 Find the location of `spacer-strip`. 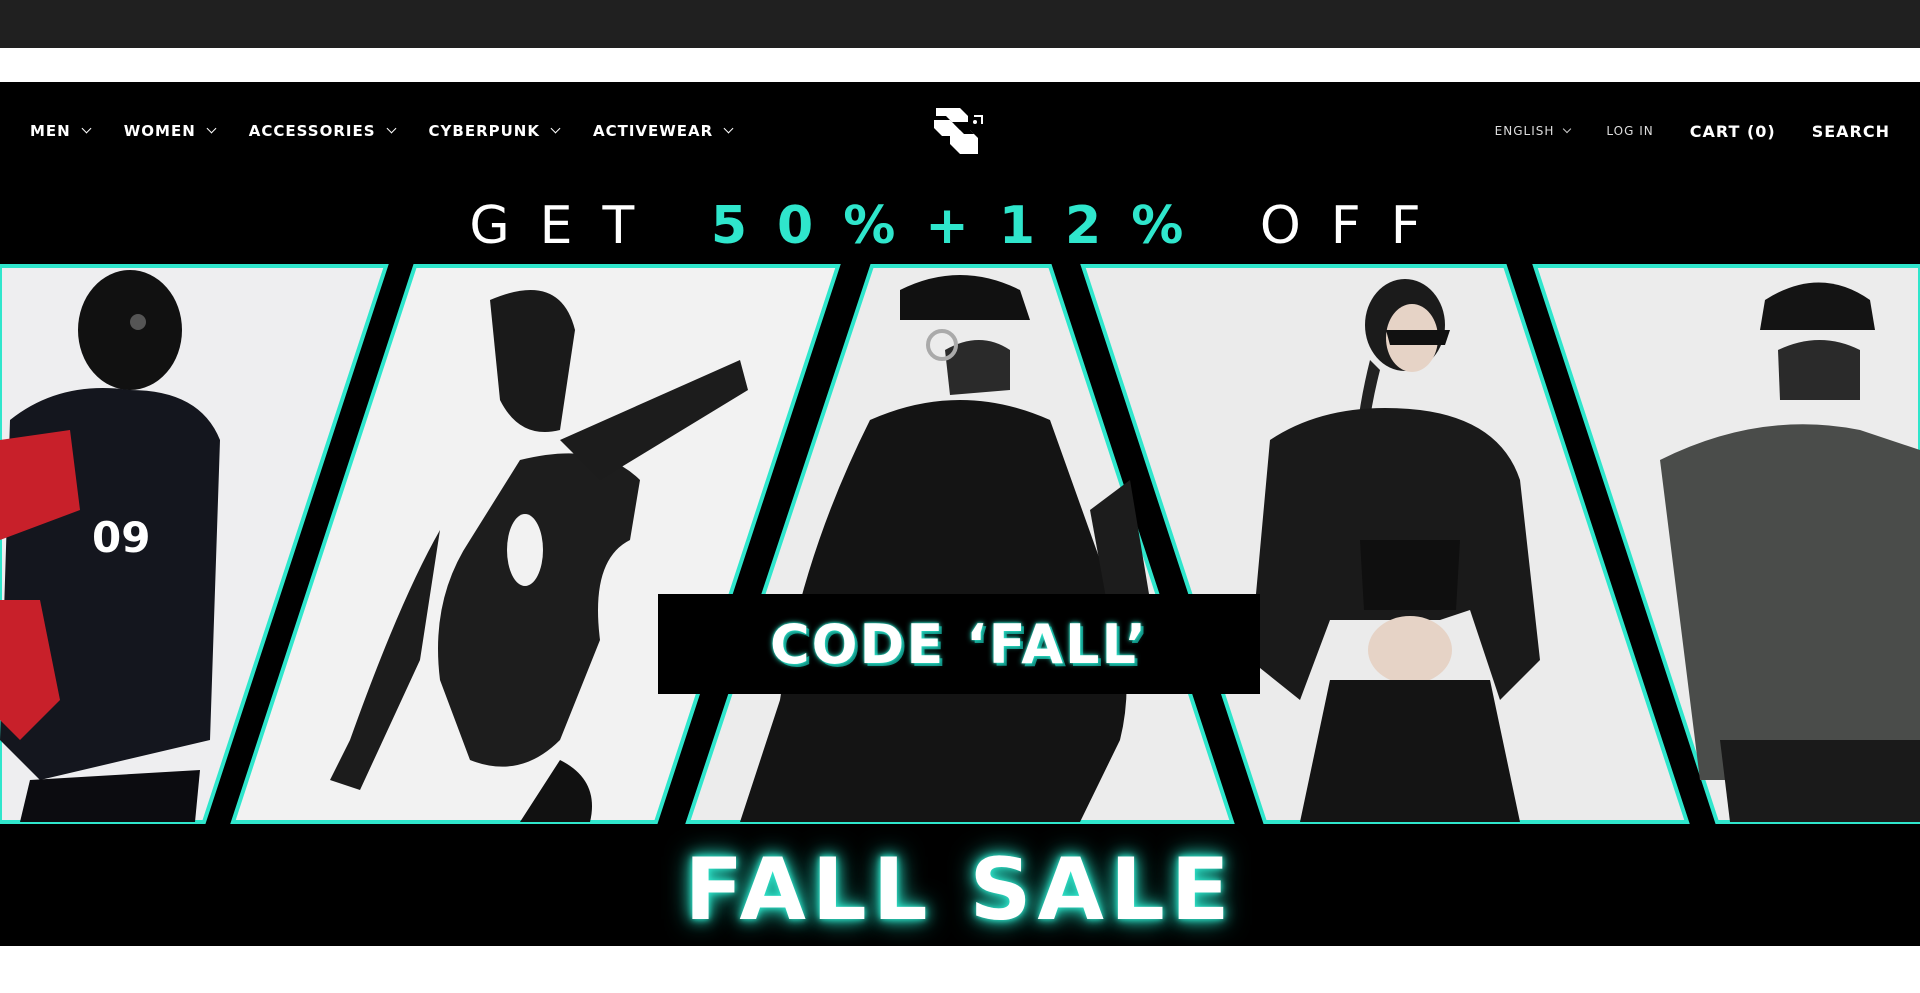

spacer-strip is located at coordinates (960, 65).